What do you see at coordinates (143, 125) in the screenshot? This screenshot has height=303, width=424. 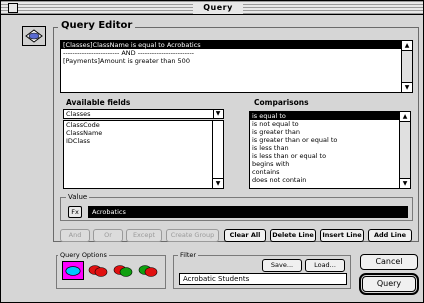 I see `field-item: ClassCode` at bounding box center [143, 125].